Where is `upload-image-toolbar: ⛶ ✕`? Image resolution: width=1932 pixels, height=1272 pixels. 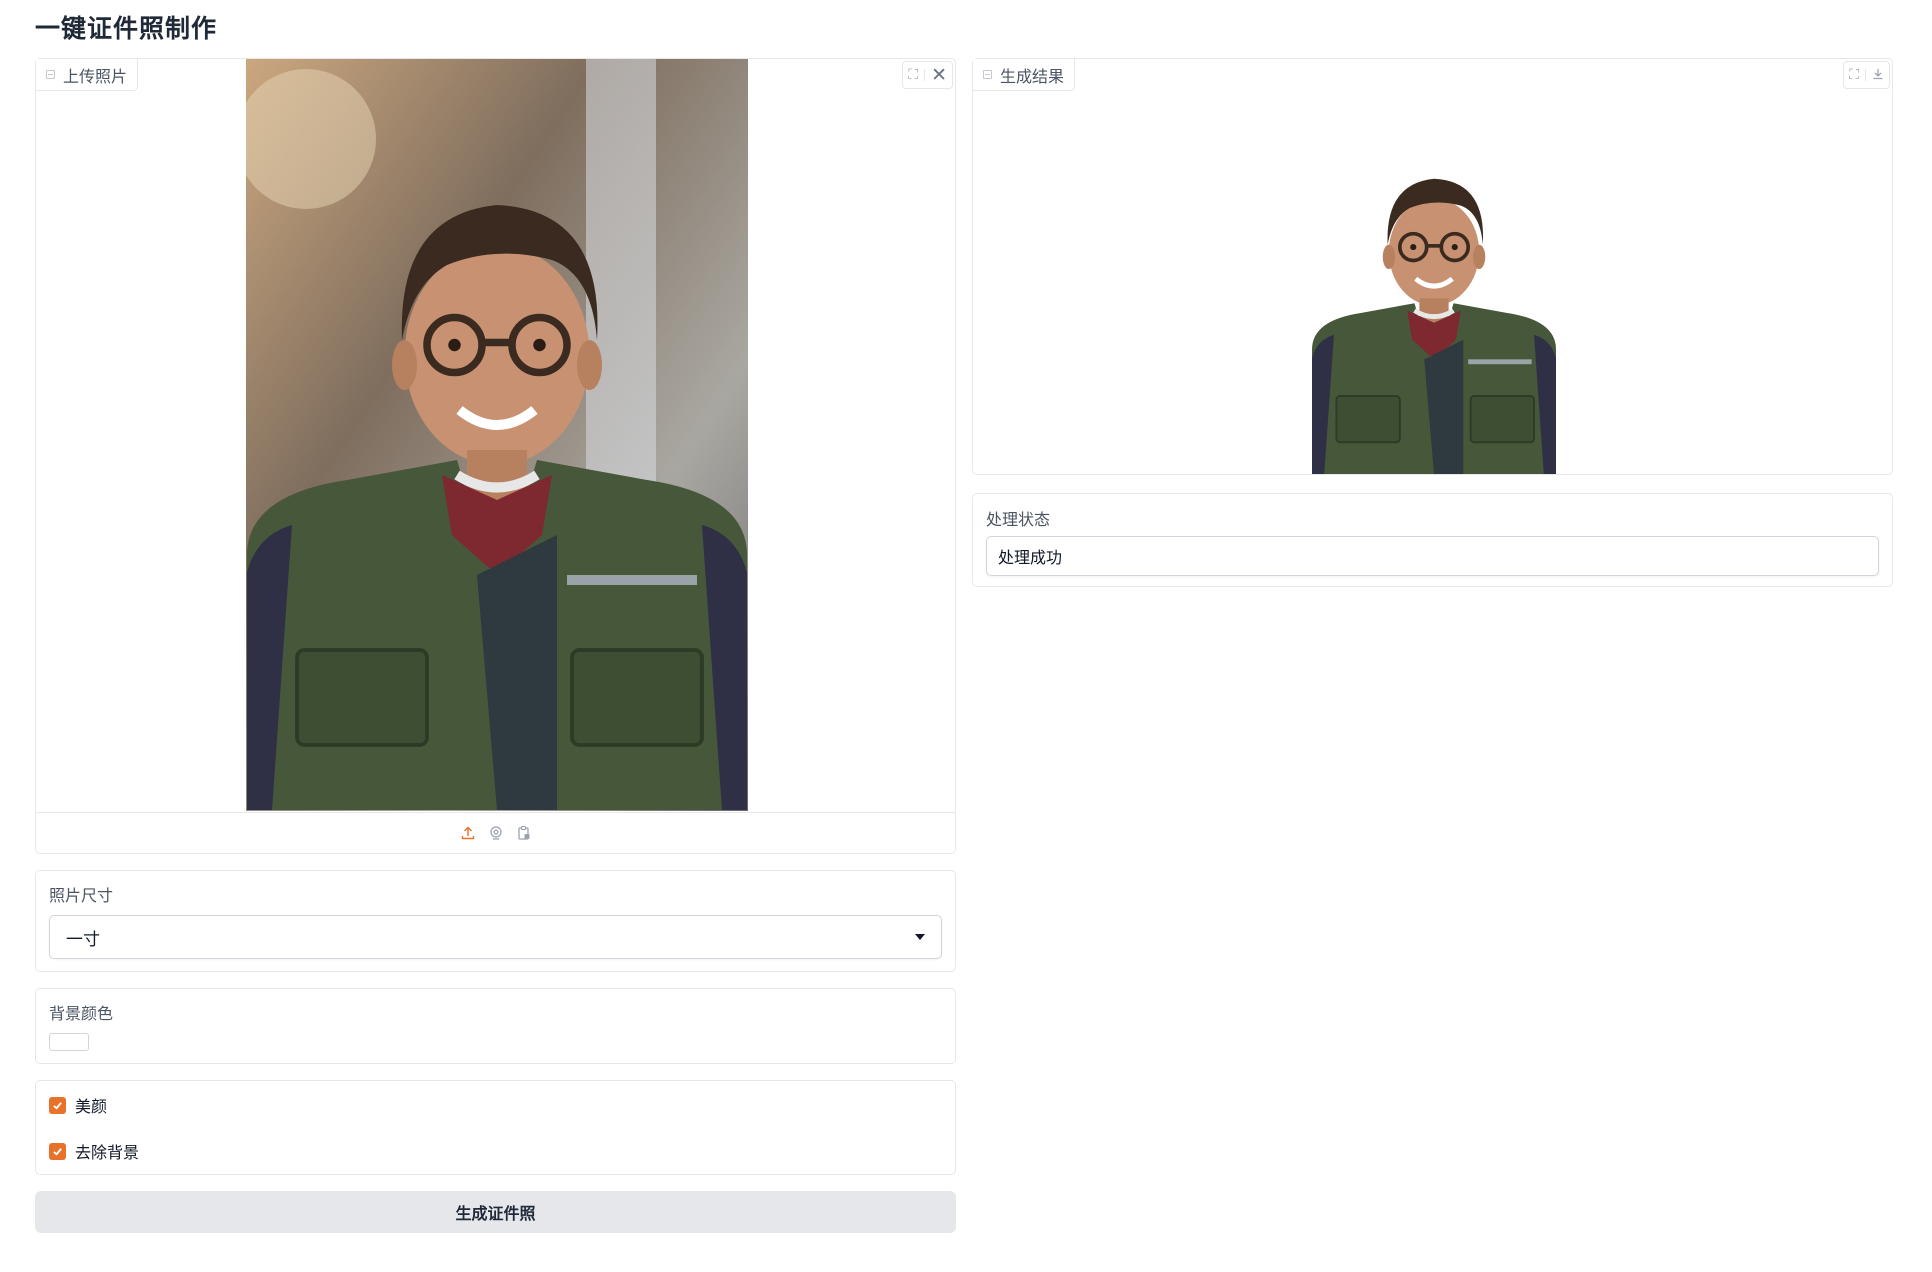 upload-image-toolbar: ⛶ ✕ is located at coordinates (927, 75).